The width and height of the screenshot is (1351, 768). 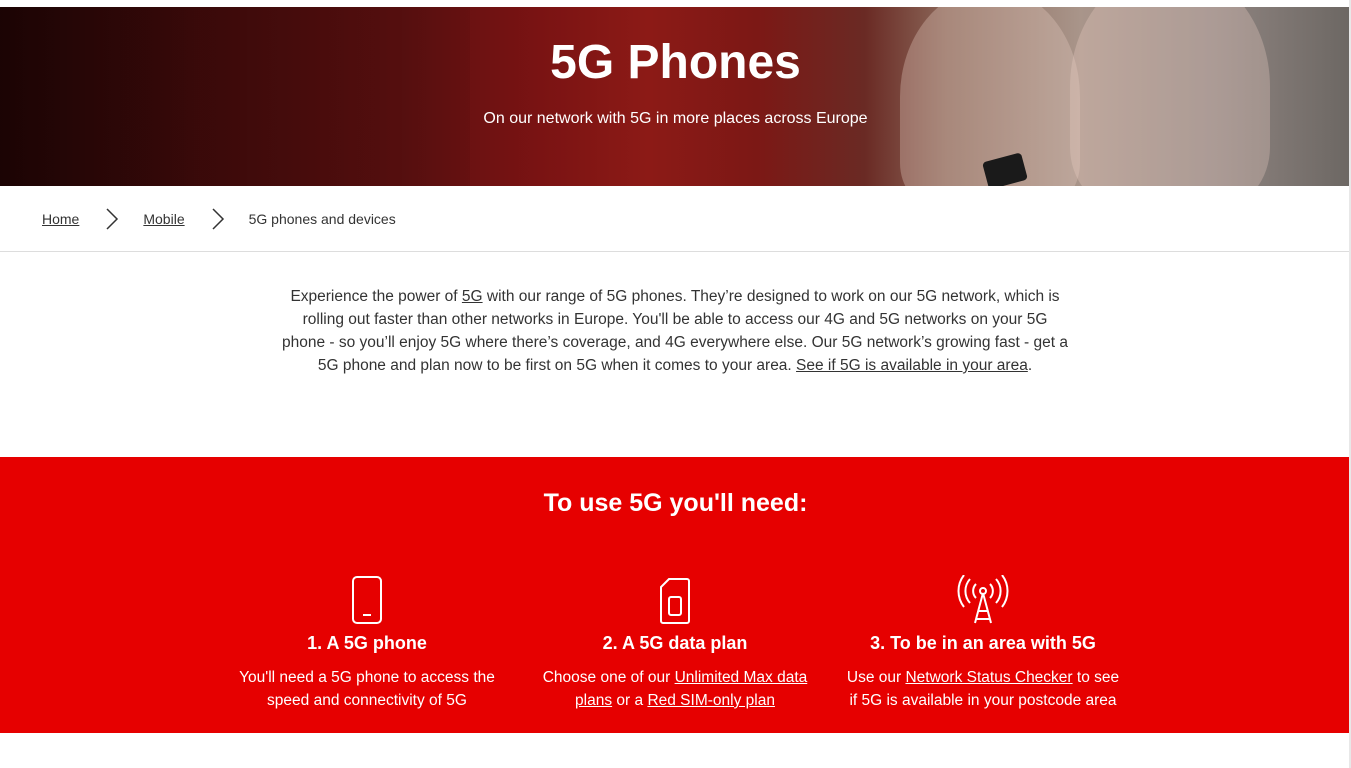 I want to click on hero-photo-person-left, so click(x=990, y=96).